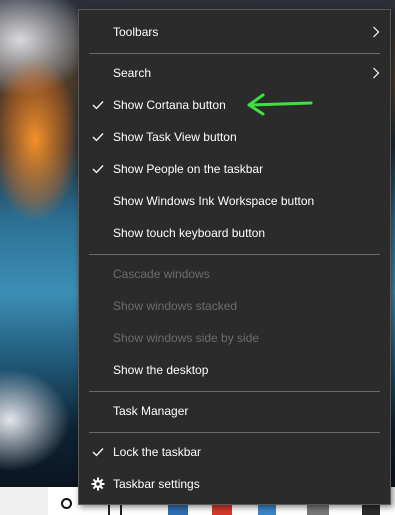  I want to click on menu-item-label: Show windows side by side, so click(186, 338).